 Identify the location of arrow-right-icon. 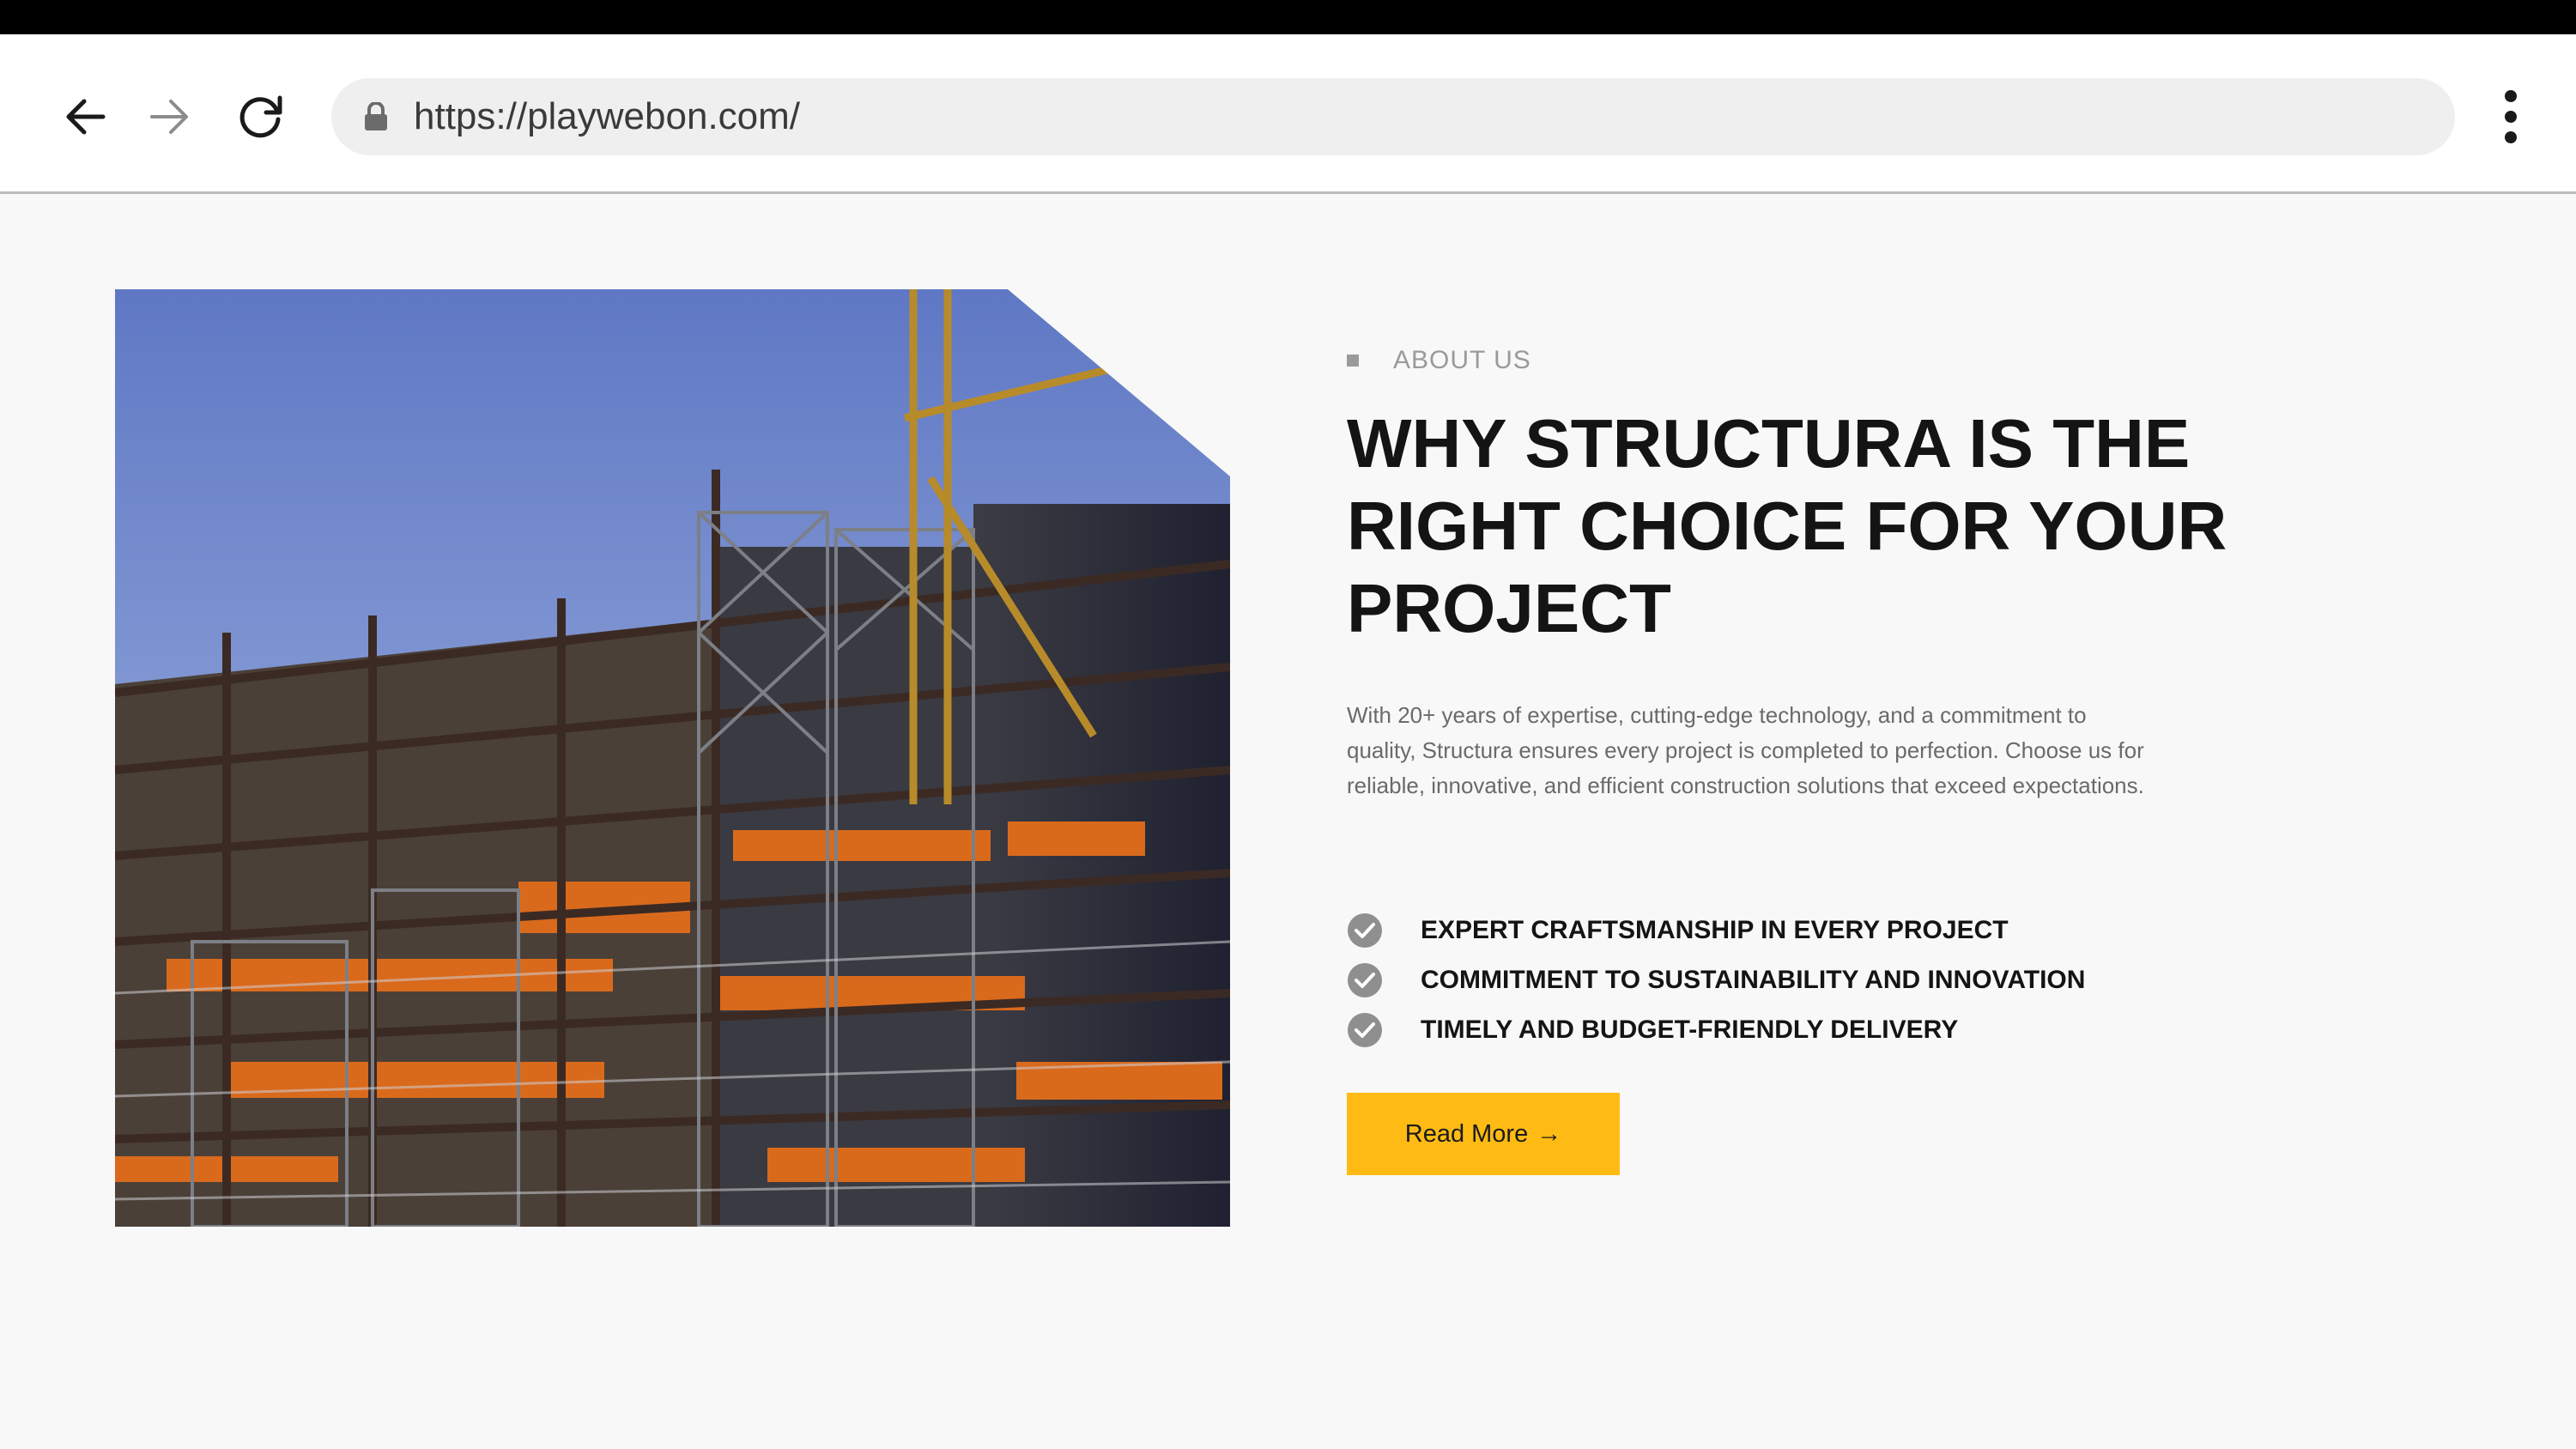
(169, 117).